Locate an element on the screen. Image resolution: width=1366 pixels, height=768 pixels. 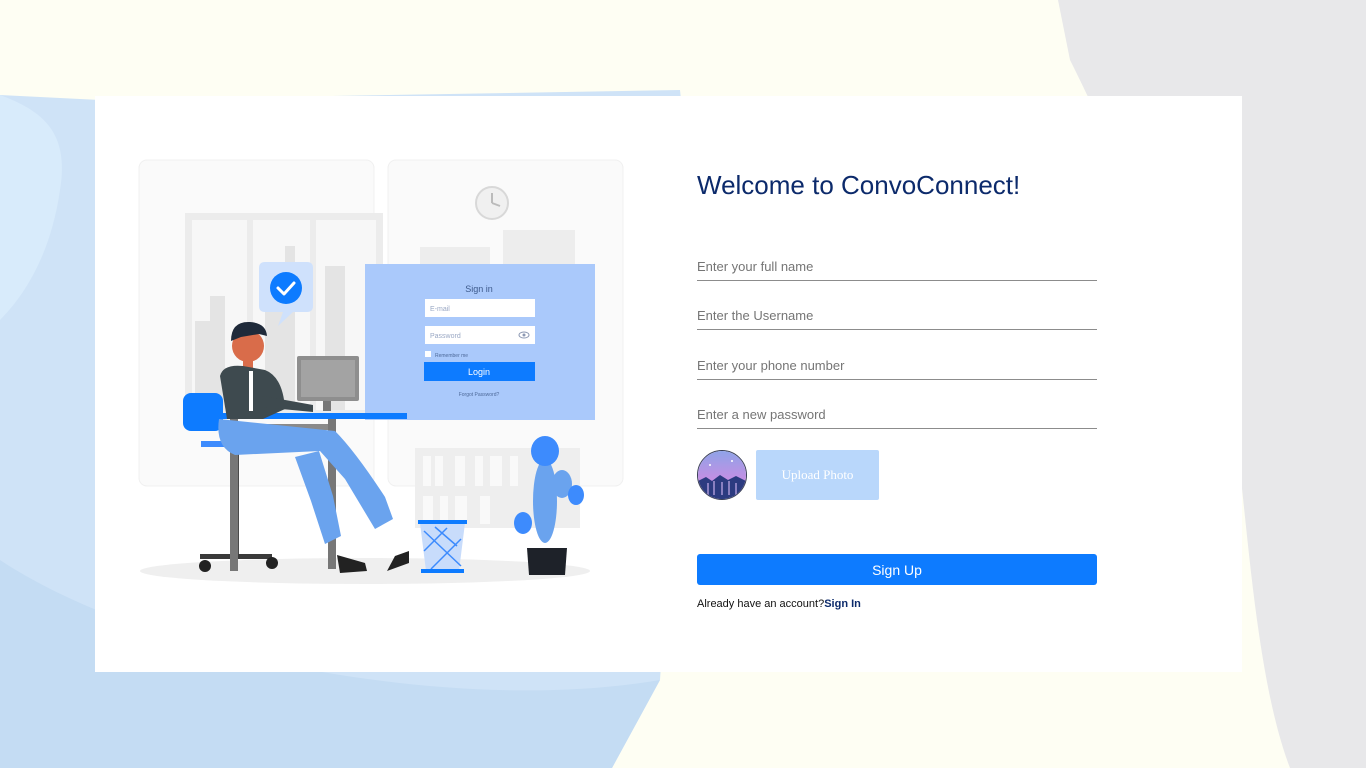
check-circle-icon is located at coordinates (286, 288).